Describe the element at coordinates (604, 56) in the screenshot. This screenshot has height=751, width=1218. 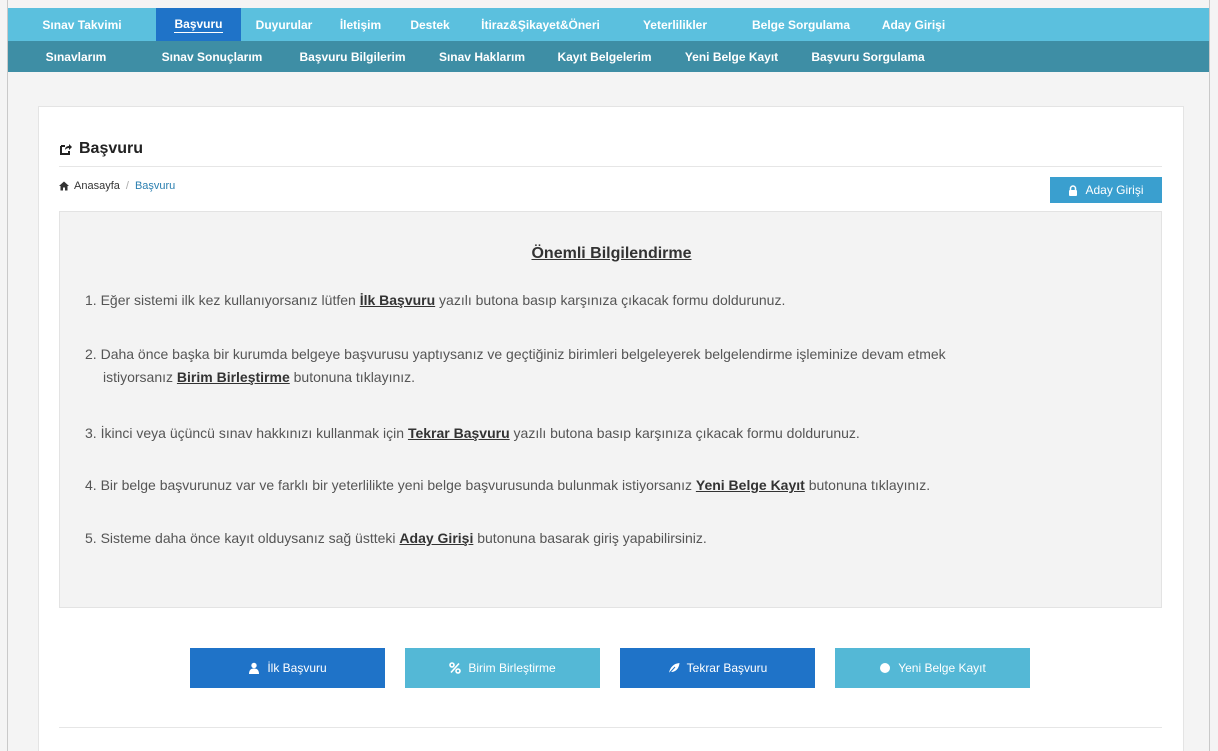
I see `subnav-kayit-belgelerim: Kayıt Belgelerim` at that location.